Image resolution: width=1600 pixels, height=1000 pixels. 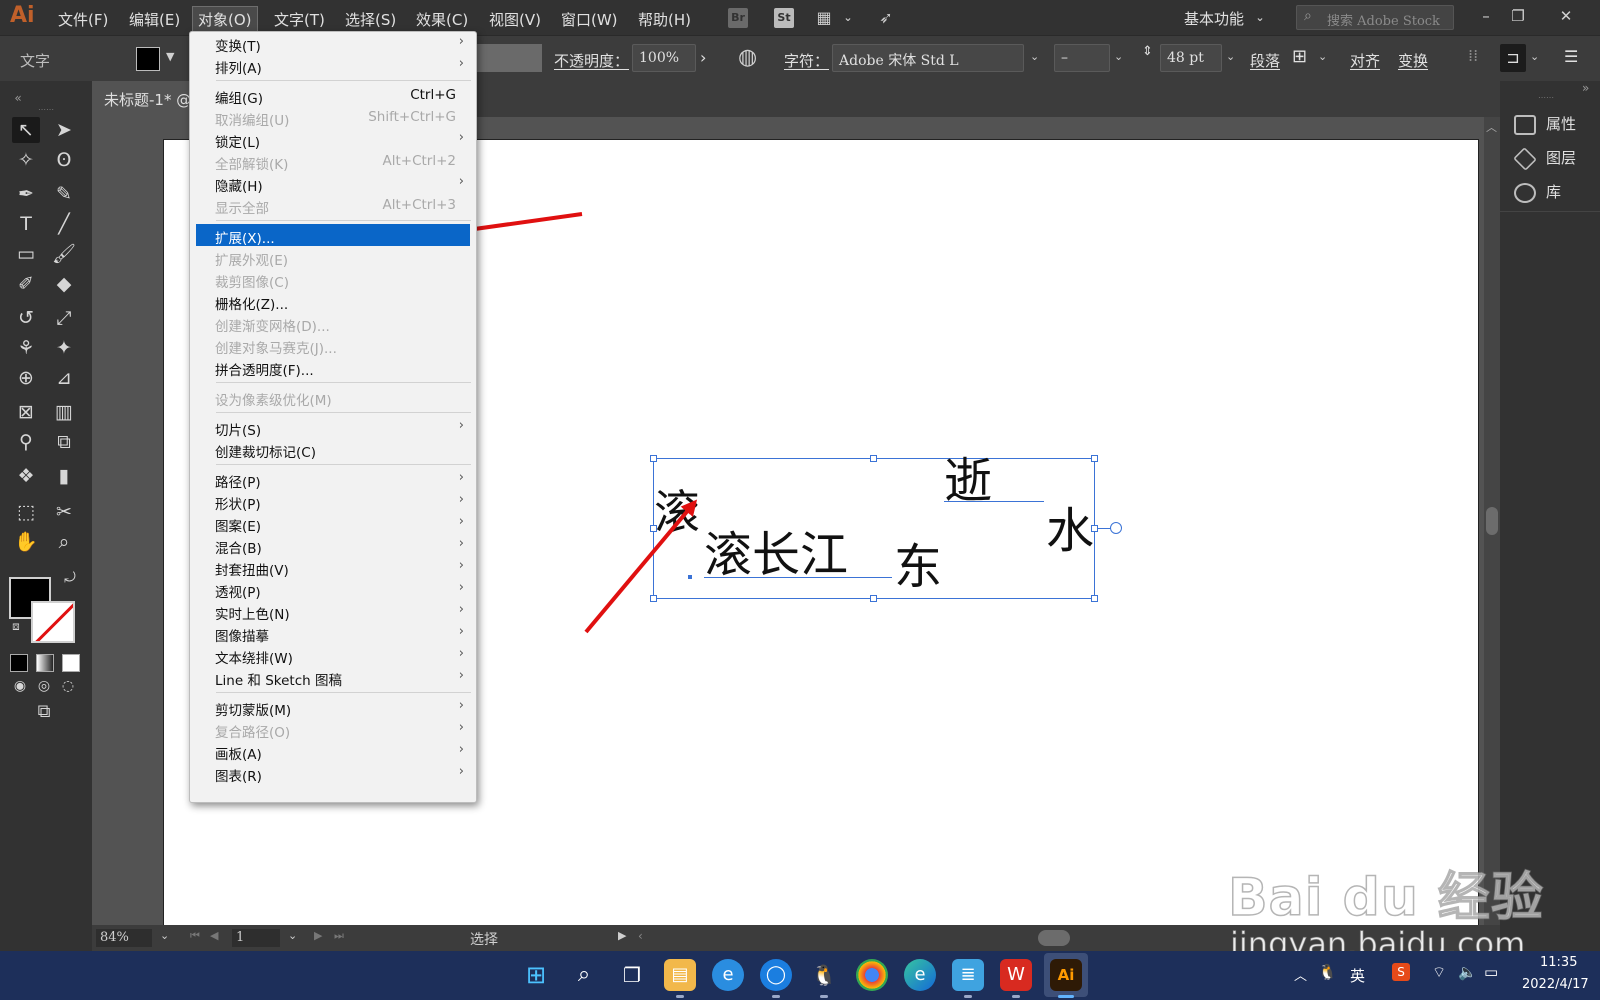 I want to click on menu-view: 视图(V), so click(x=515, y=19).